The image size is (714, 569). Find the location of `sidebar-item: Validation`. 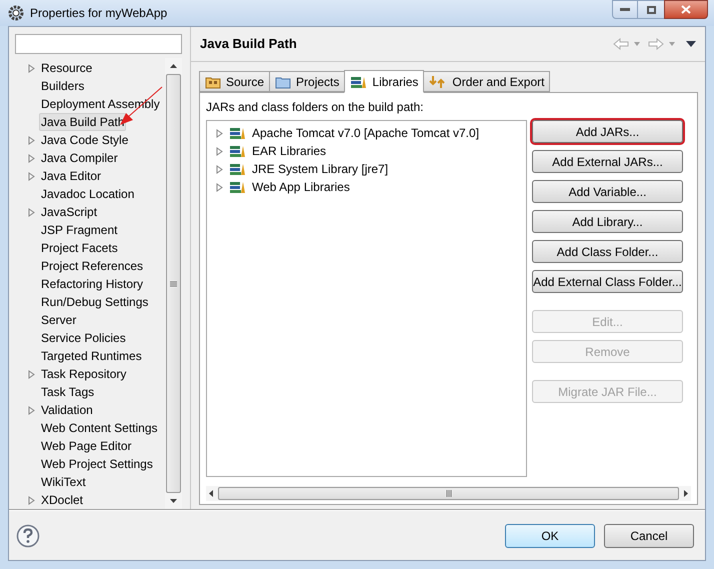

sidebar-item: Validation is located at coordinates (67, 410).